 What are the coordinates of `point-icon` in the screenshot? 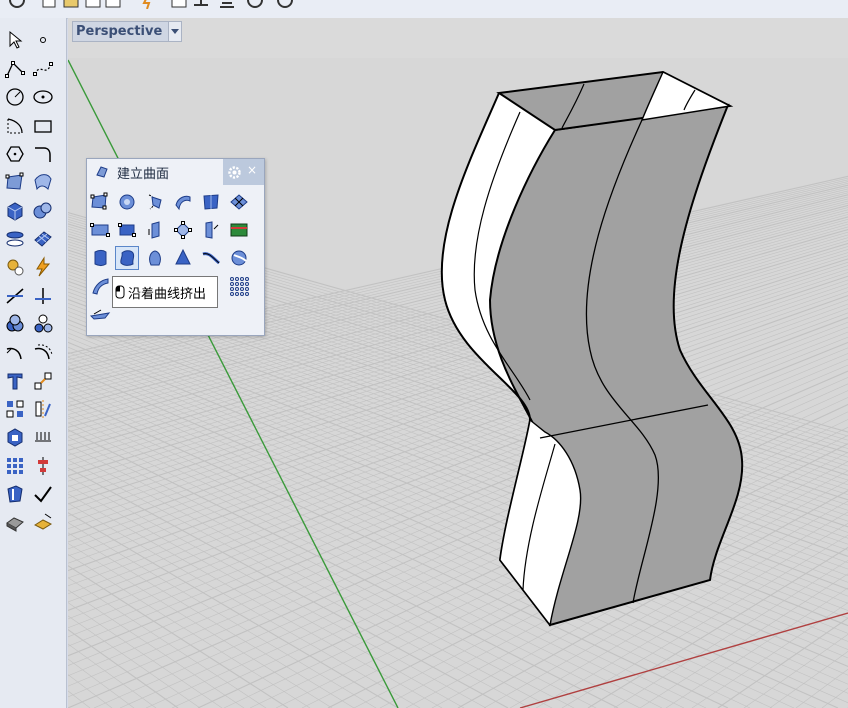 It's located at (43, 40).